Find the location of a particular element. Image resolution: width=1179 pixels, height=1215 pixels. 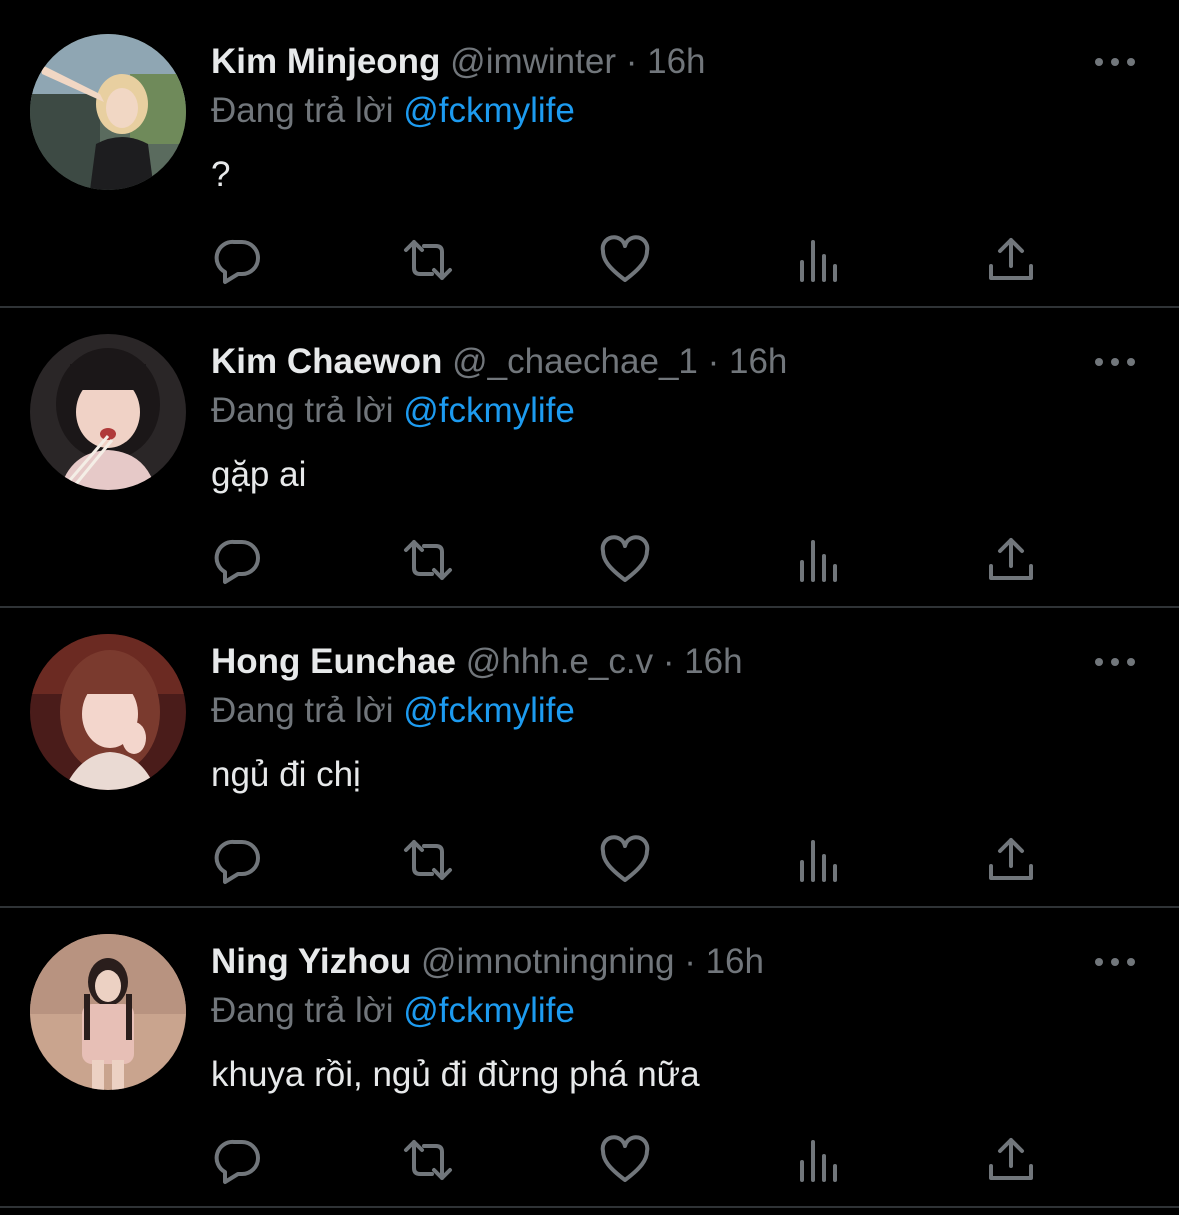

display-name: Kim Chaewon is located at coordinates (326, 361).